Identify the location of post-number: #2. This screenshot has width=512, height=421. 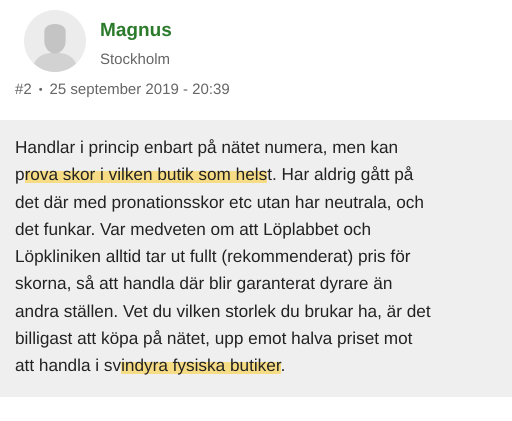
(23, 89).